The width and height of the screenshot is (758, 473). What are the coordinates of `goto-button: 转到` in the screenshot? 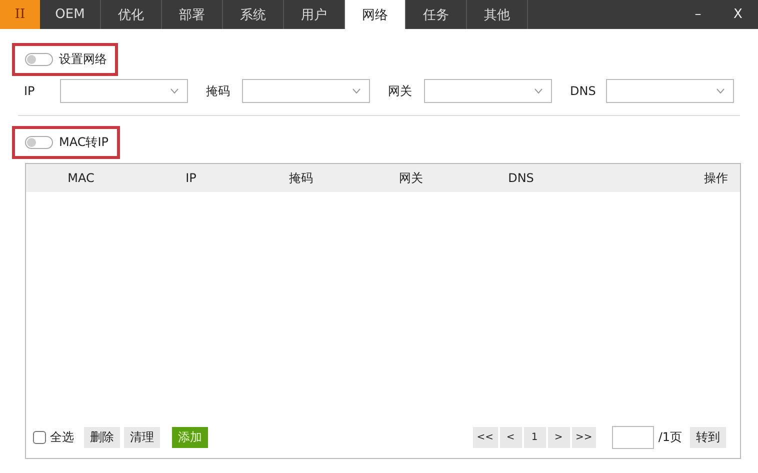 It's located at (708, 437).